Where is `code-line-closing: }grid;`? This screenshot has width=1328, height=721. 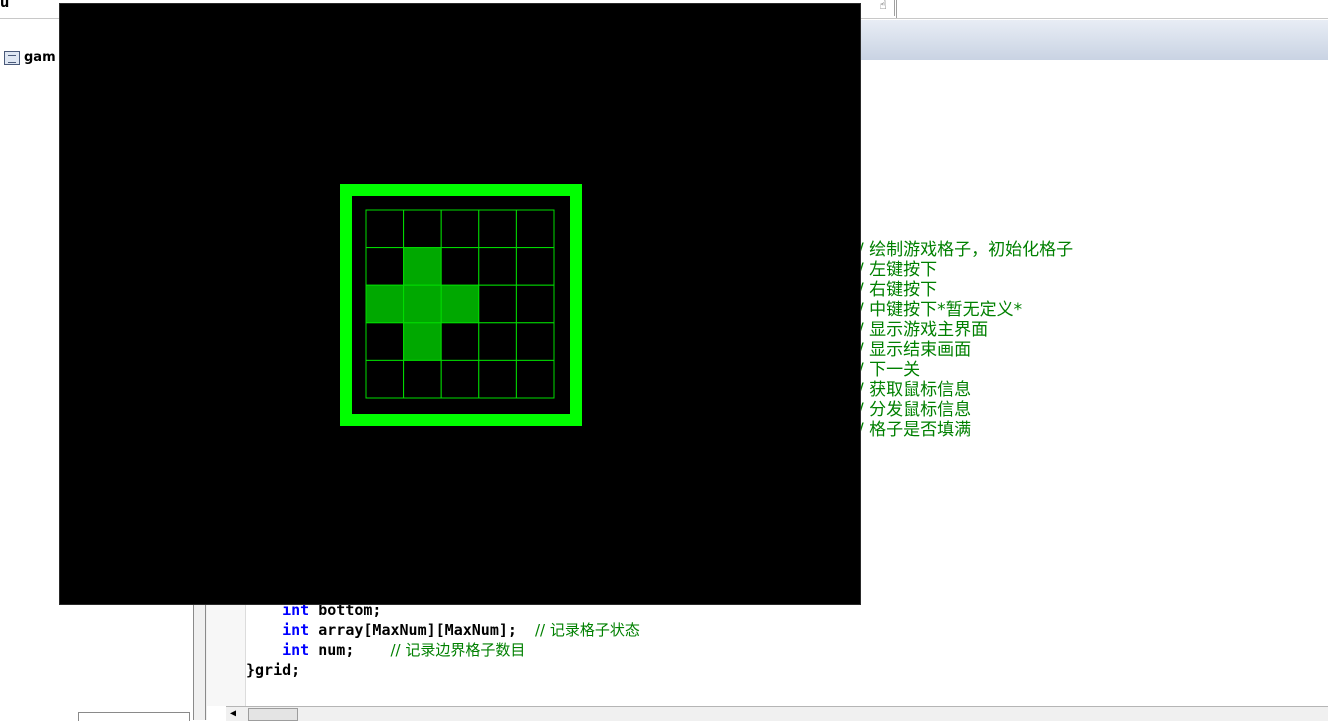 code-line-closing: }grid; is located at coordinates (273, 670).